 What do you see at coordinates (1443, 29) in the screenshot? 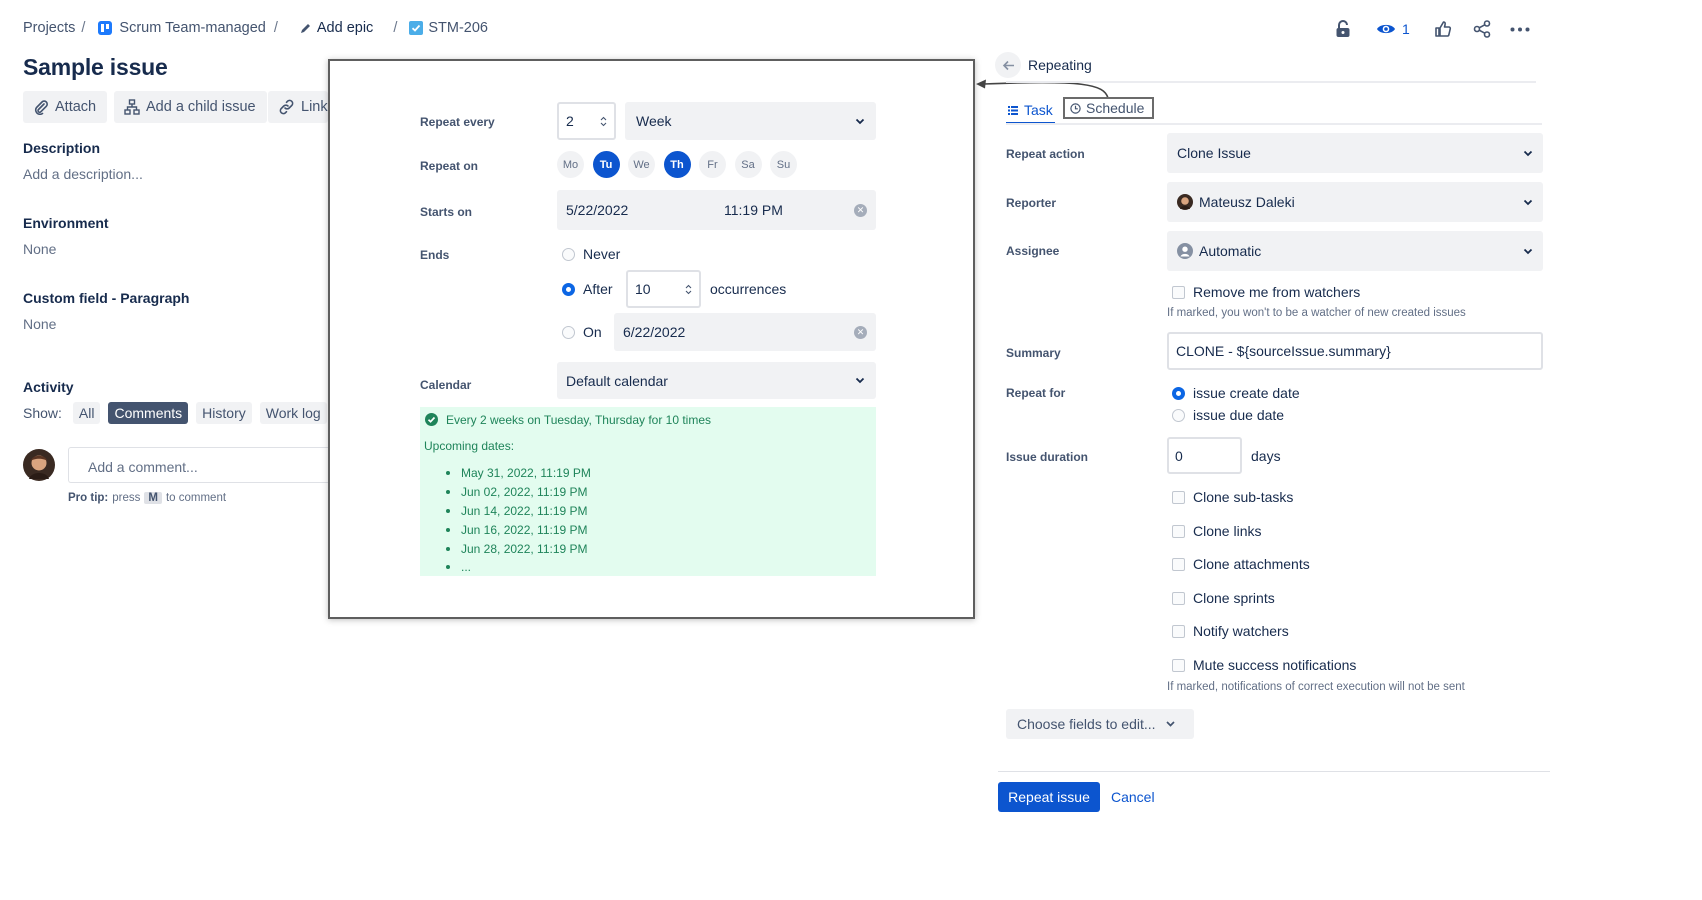
I see `thumbs-up-icon` at bounding box center [1443, 29].